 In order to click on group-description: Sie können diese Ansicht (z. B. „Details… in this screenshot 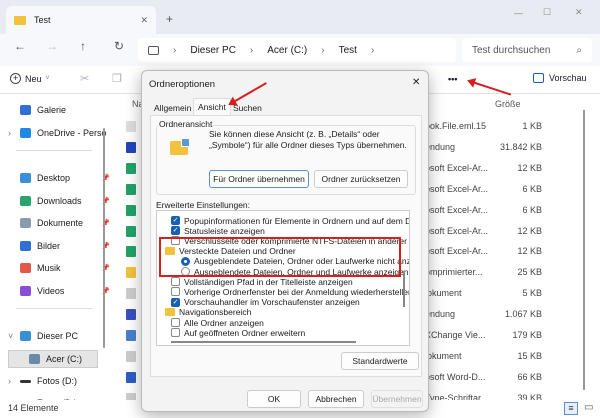, I will do `click(308, 139)`.